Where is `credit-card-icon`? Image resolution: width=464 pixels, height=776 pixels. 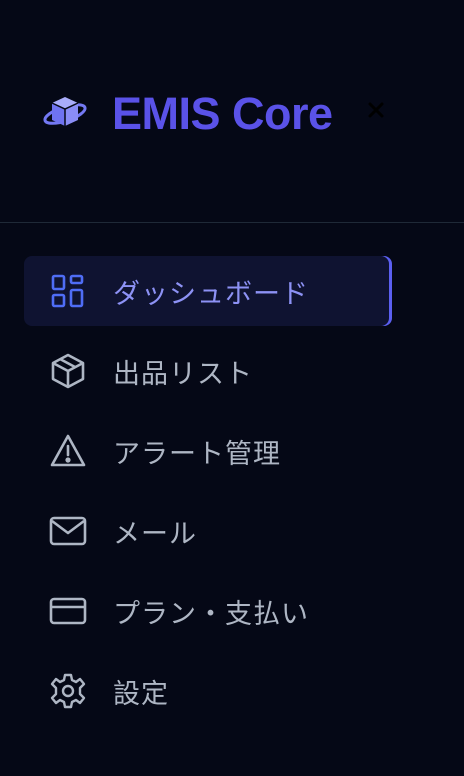 credit-card-icon is located at coordinates (68, 611).